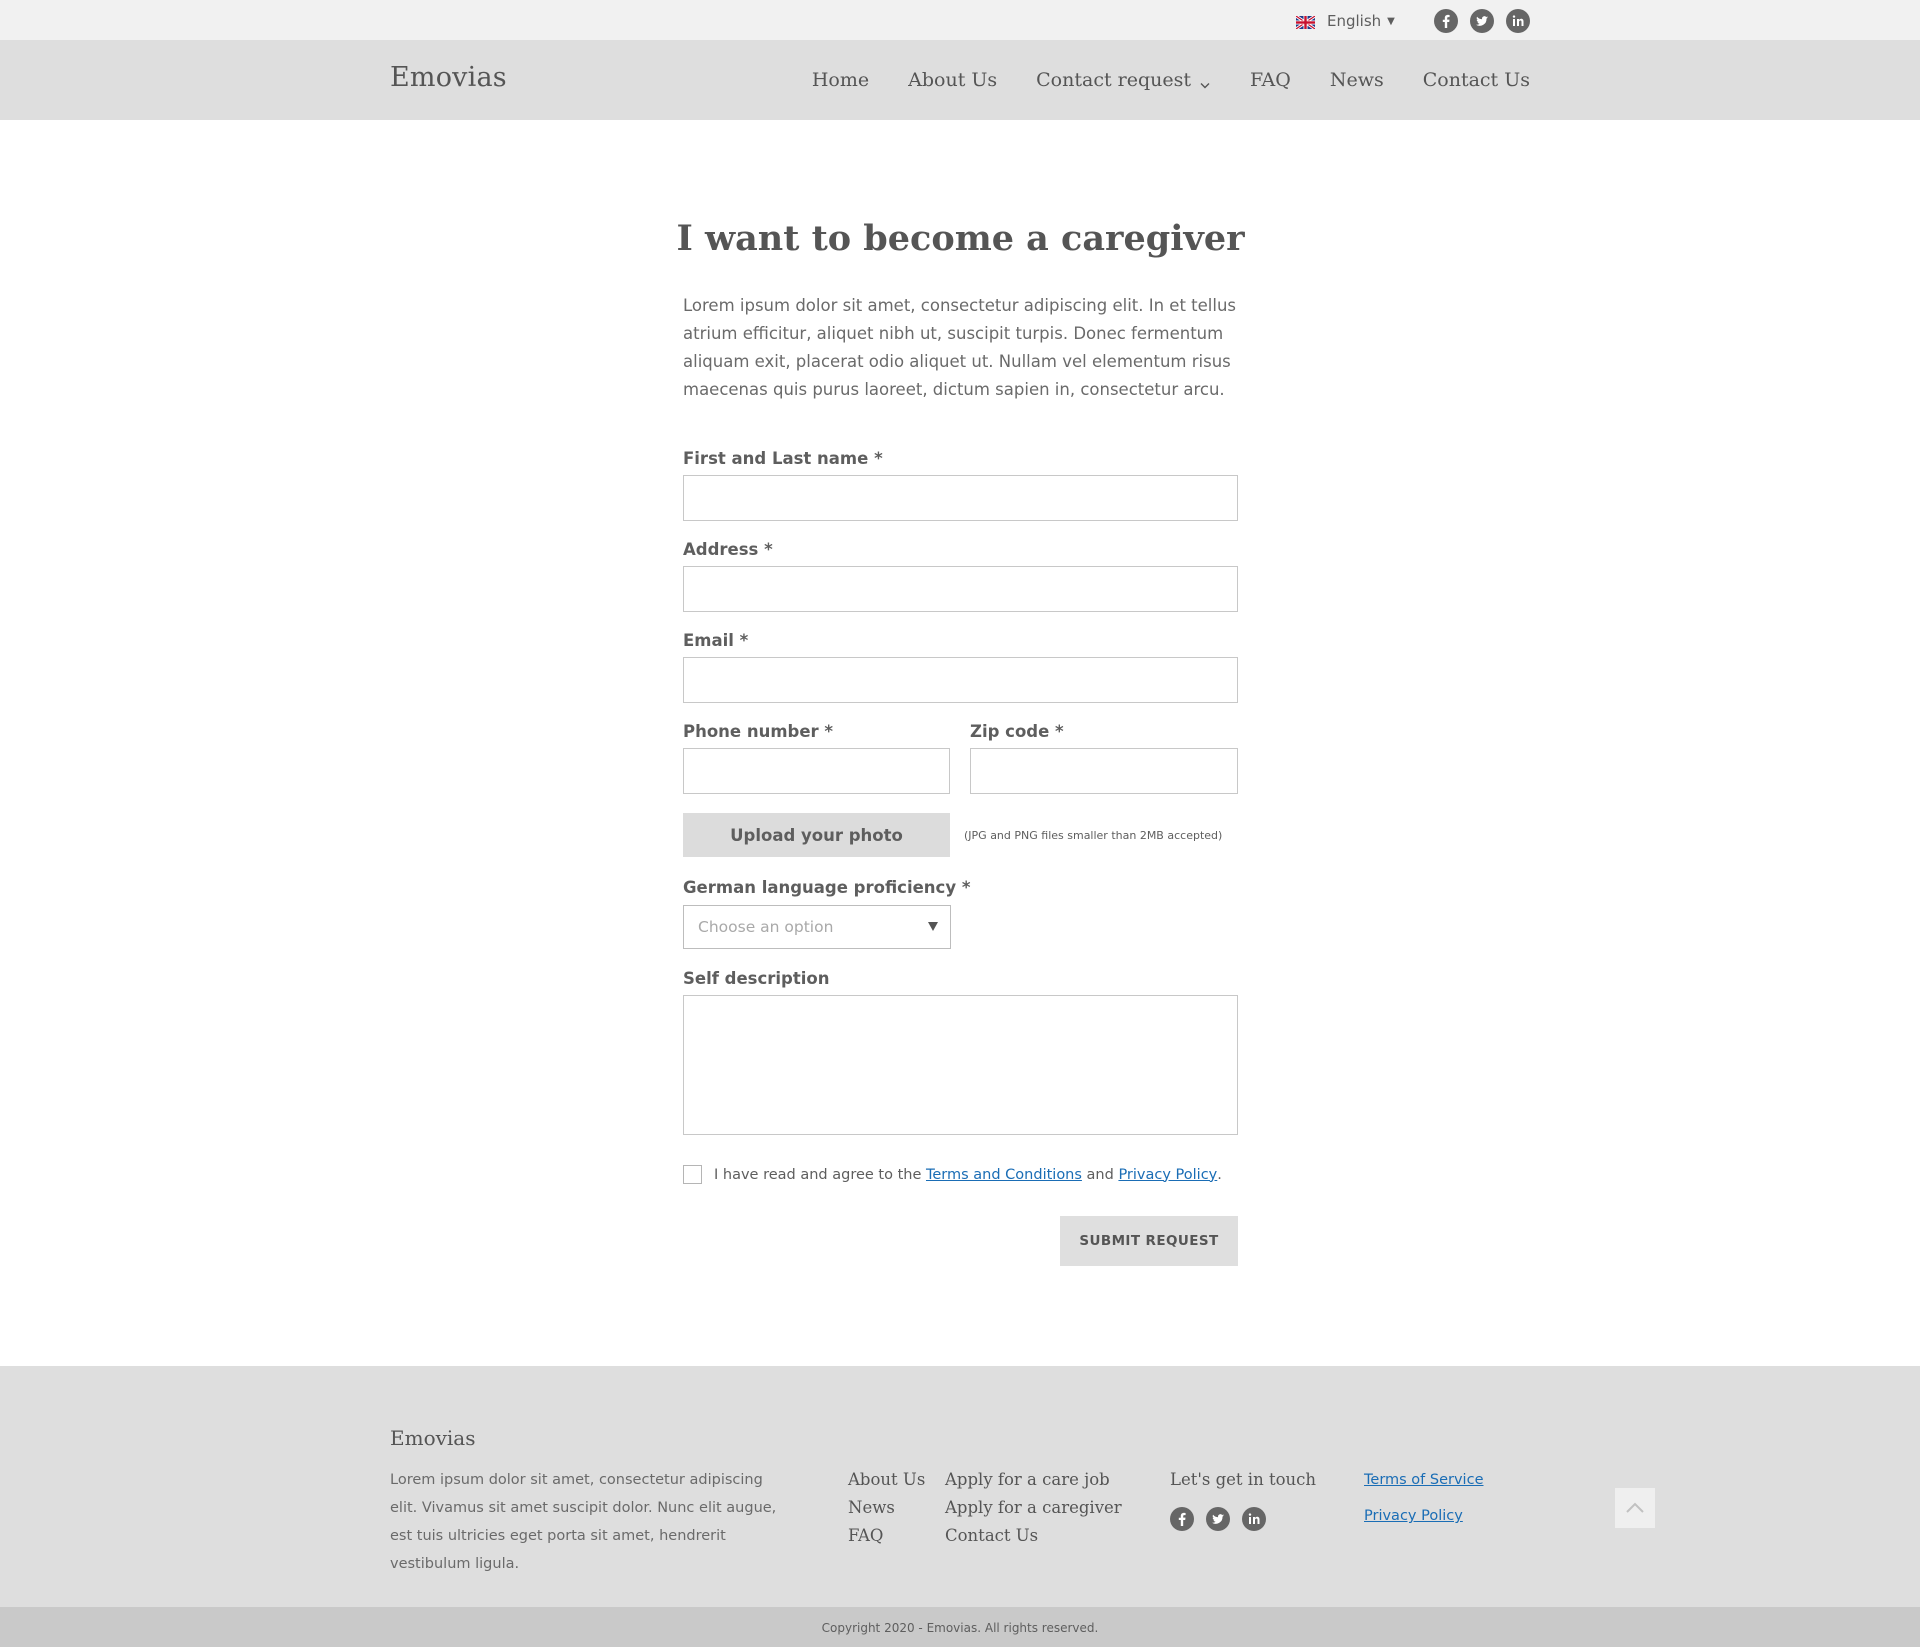 The height and width of the screenshot is (1647, 1920). I want to click on name-field-wrap, so click(960, 498).